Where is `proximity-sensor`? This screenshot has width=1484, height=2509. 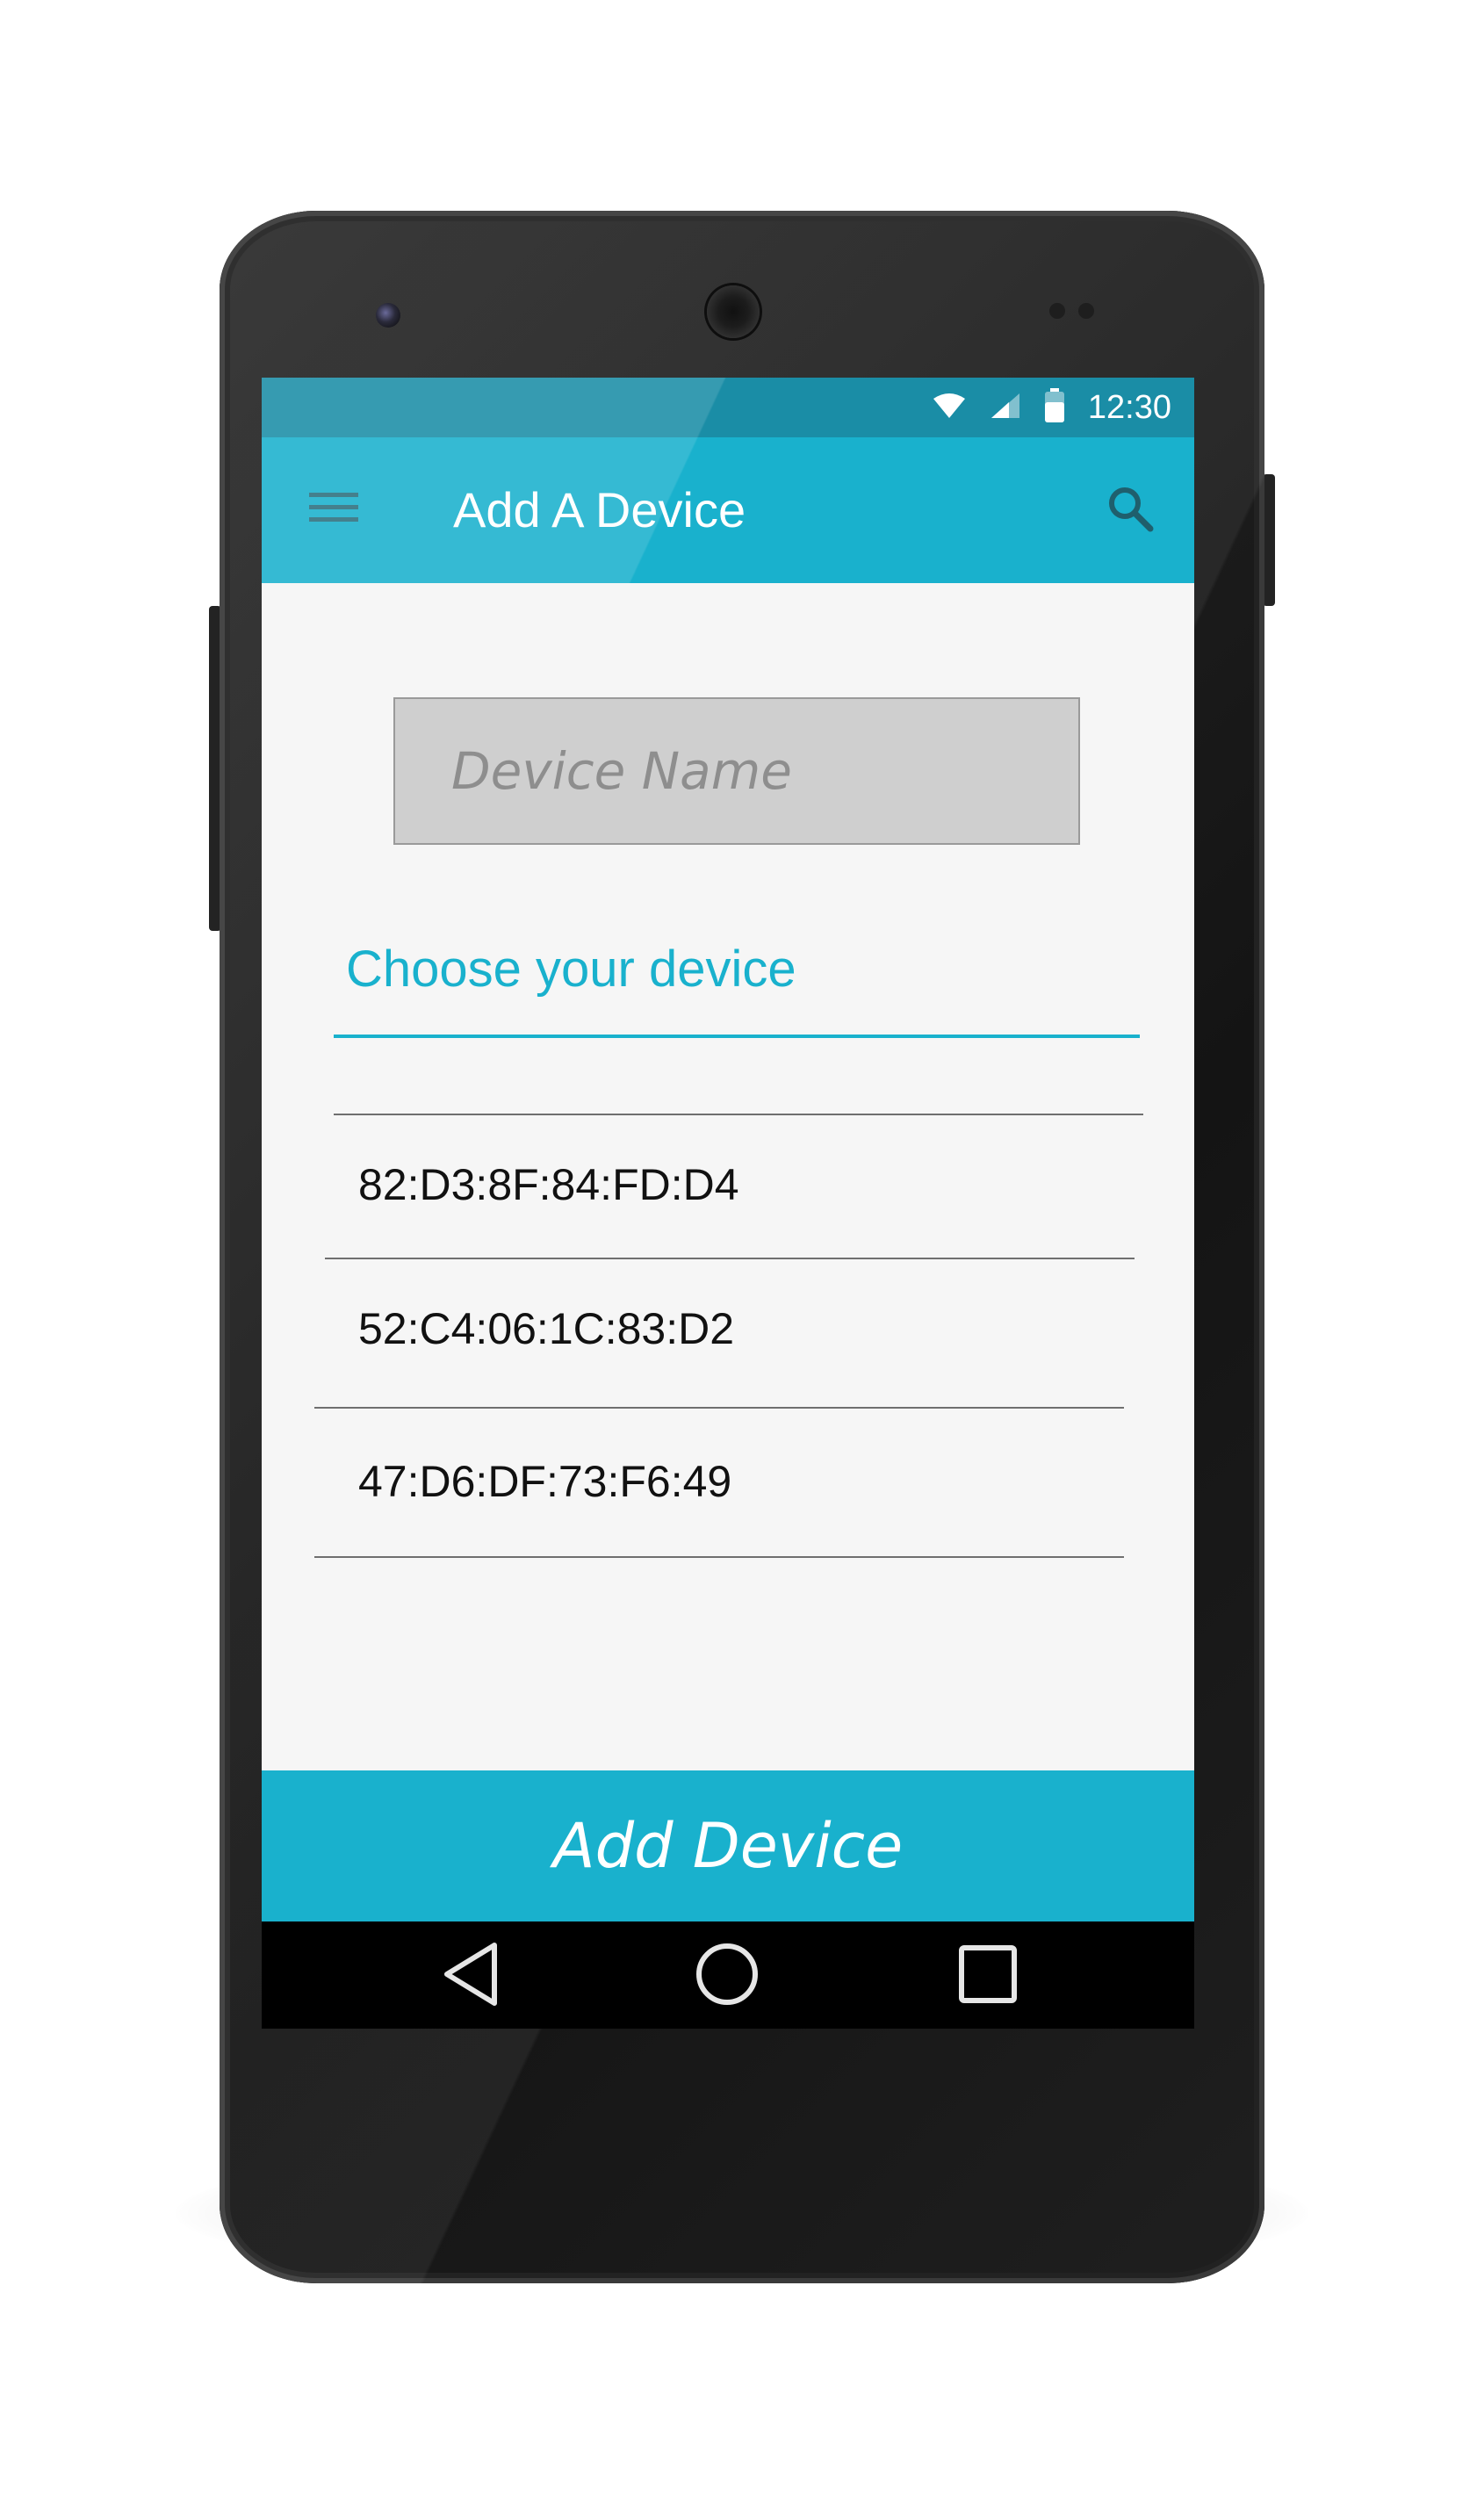
proximity-sensor is located at coordinates (1057, 311).